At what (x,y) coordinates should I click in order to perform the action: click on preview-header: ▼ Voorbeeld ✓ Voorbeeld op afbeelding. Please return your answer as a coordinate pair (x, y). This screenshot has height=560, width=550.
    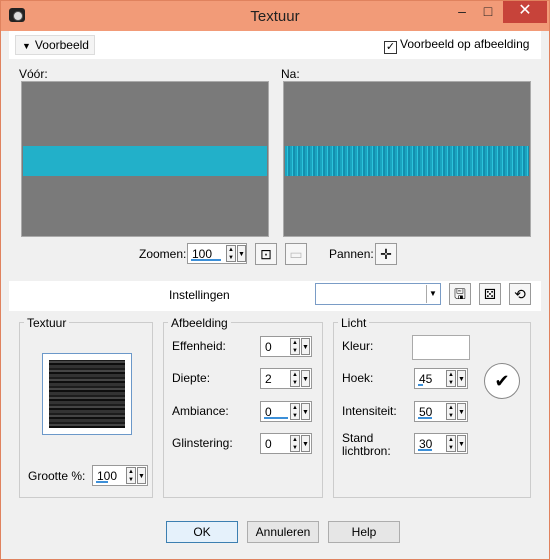
    Looking at the image, I should click on (275, 45).